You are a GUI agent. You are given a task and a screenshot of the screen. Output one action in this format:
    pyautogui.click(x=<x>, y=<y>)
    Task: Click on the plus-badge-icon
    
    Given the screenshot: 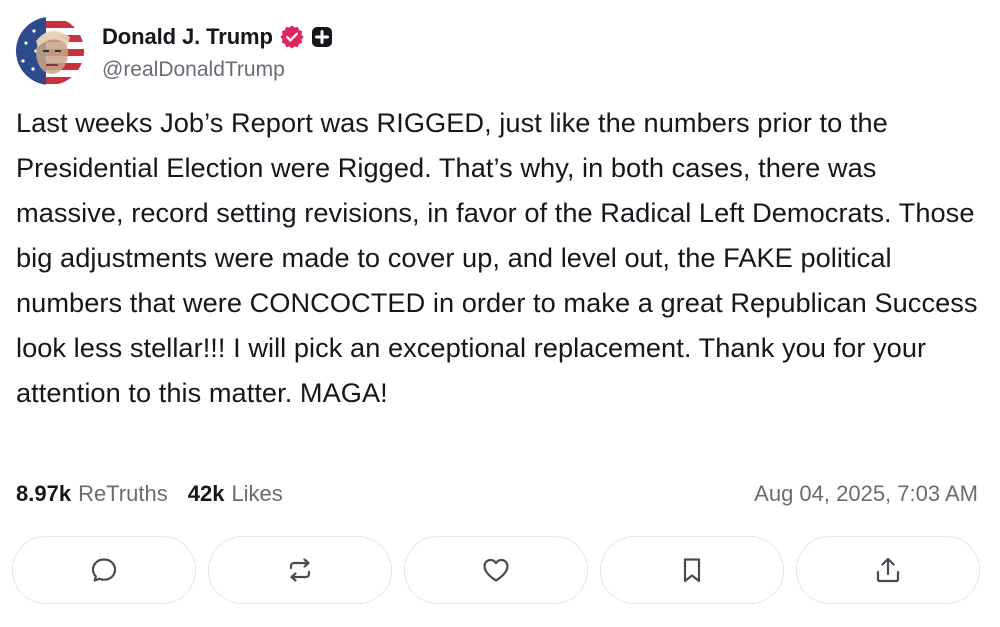 What is the action you would take?
    pyautogui.click(x=322, y=37)
    